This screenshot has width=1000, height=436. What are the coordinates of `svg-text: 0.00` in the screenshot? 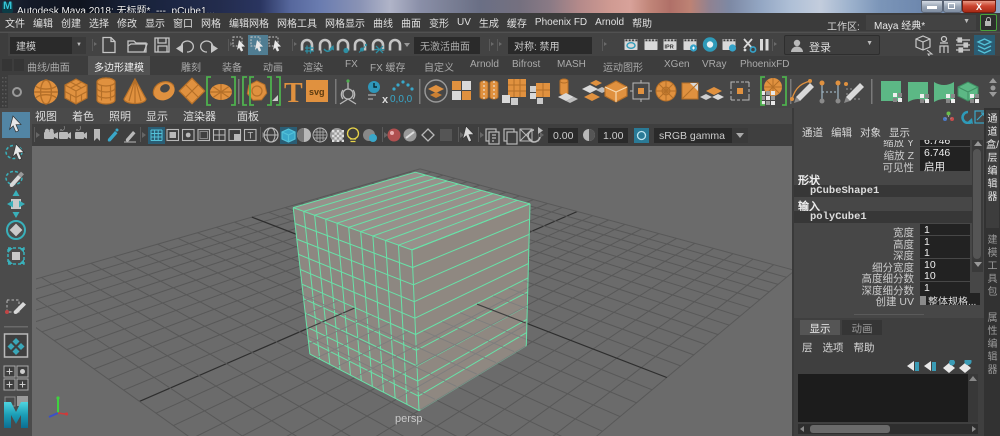 It's located at (563, 136).